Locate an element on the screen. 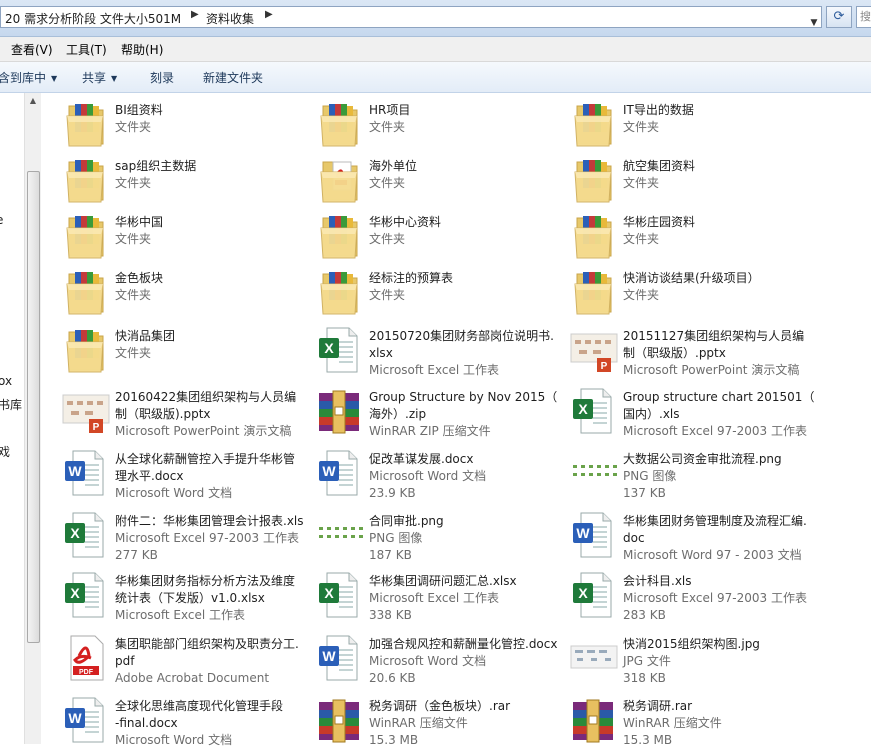 The image size is (871, 750). menu-bar: 查看(V) 工具(T) 帮助(H) is located at coordinates (435, 49).